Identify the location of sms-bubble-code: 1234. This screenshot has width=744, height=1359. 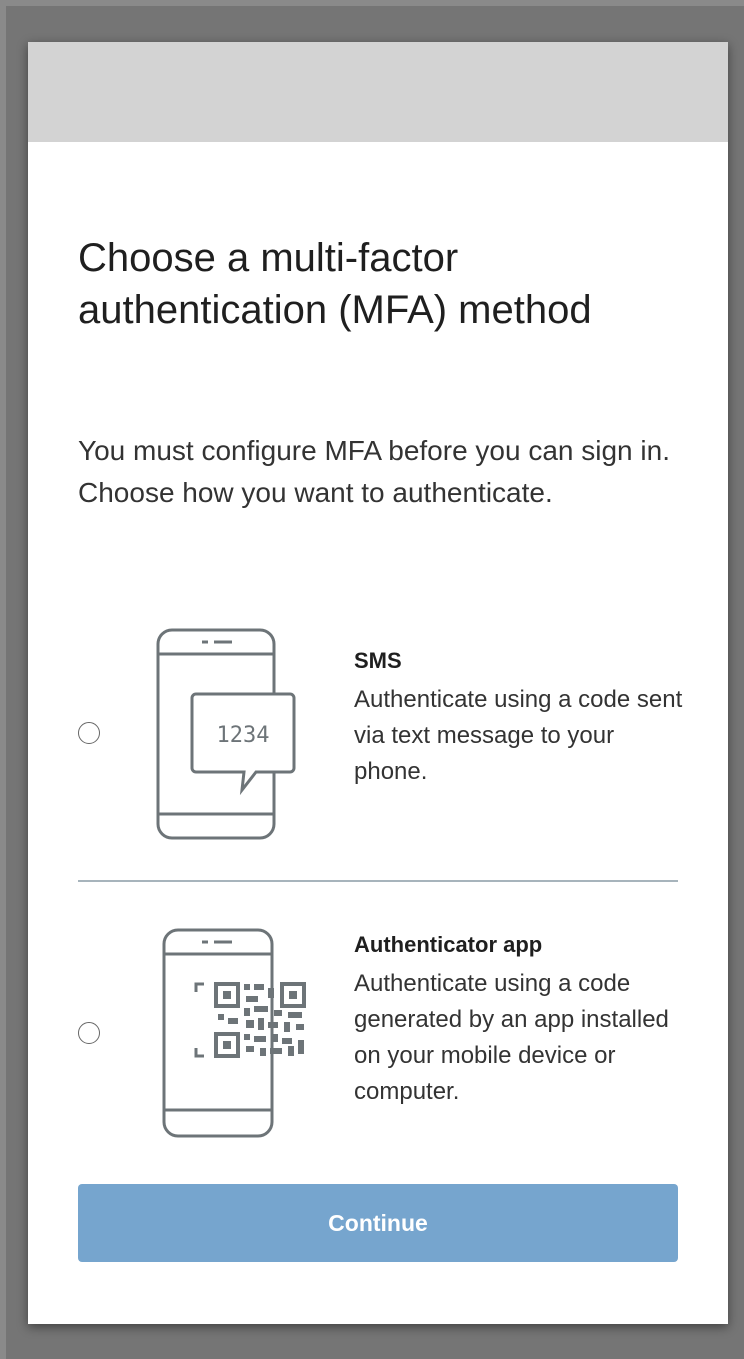
(243, 735).